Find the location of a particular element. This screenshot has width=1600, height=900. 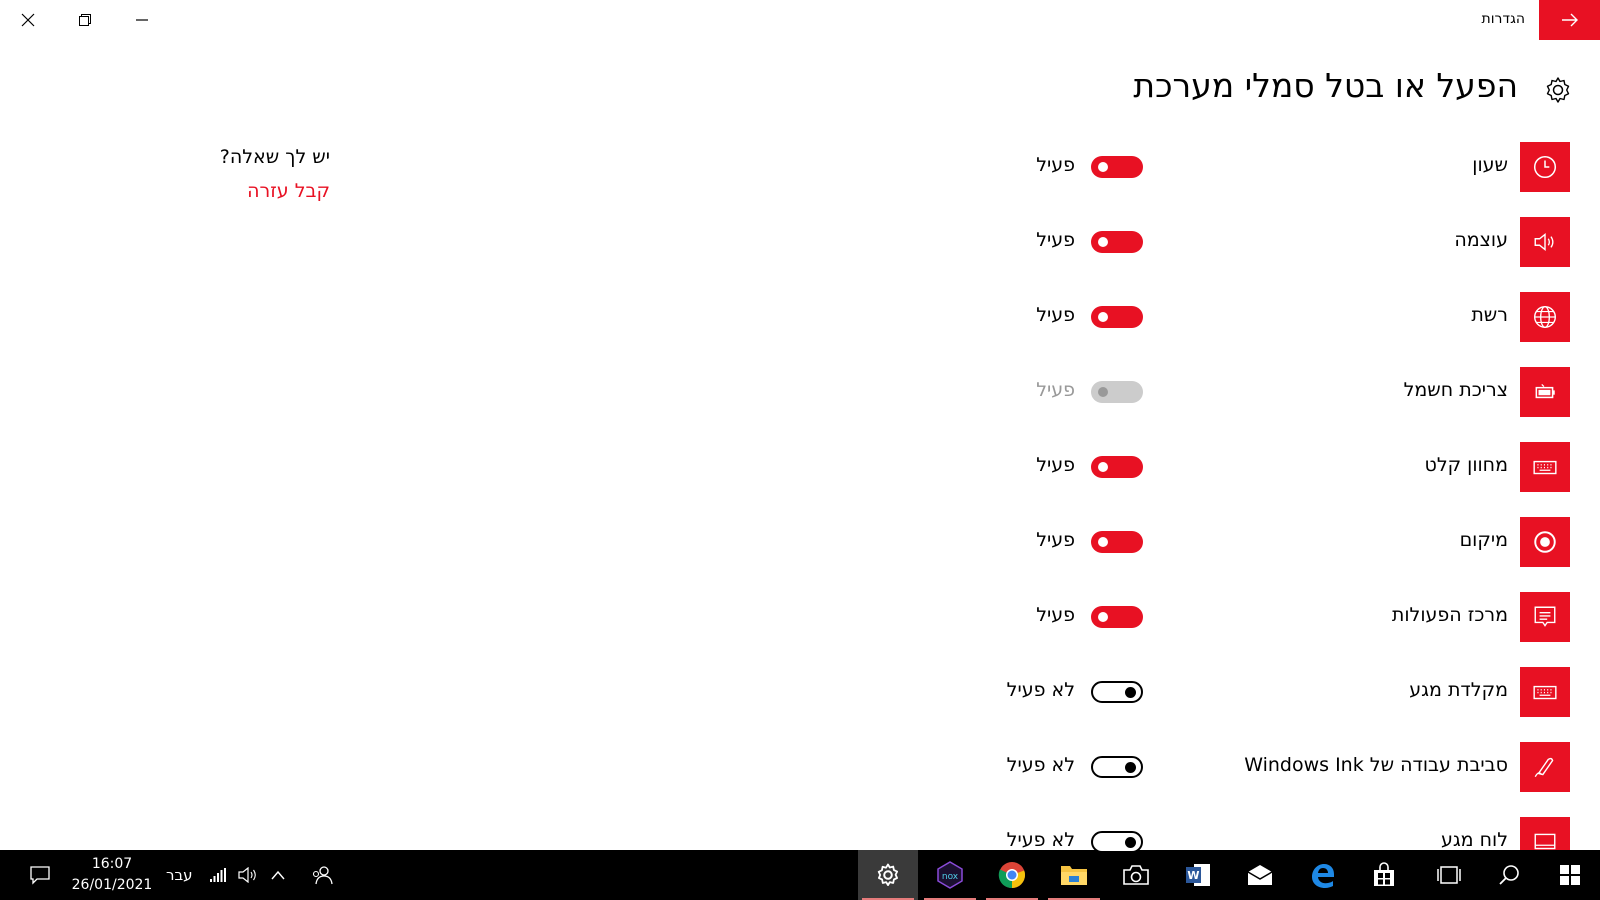

word-icon: W is located at coordinates (1198, 875).